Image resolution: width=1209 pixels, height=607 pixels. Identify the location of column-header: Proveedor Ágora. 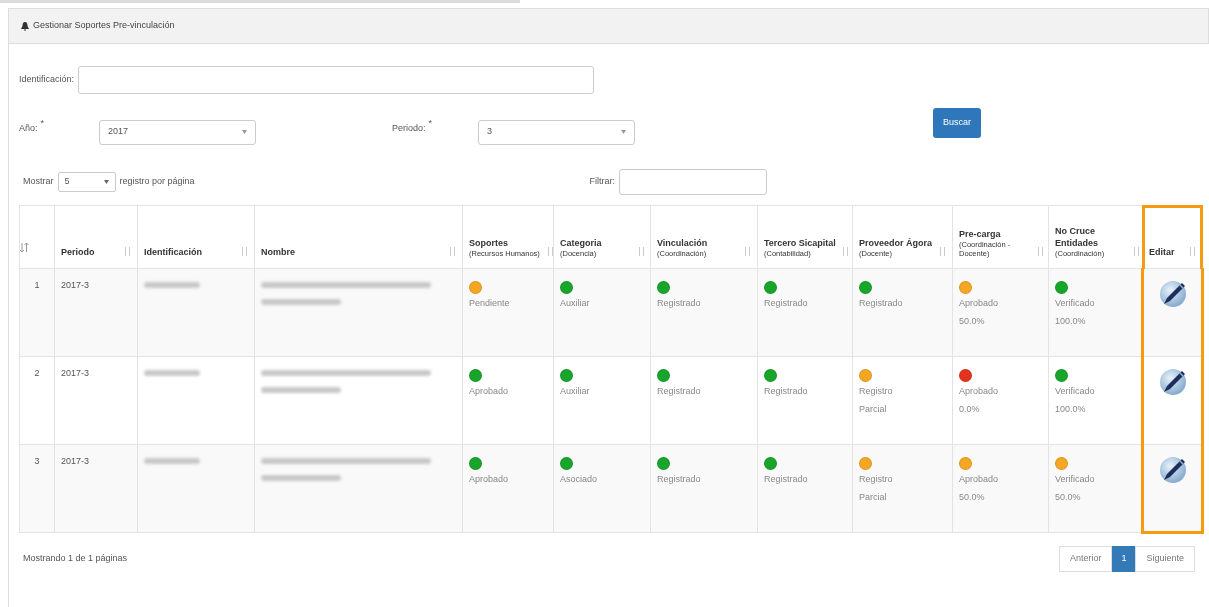
(896, 243).